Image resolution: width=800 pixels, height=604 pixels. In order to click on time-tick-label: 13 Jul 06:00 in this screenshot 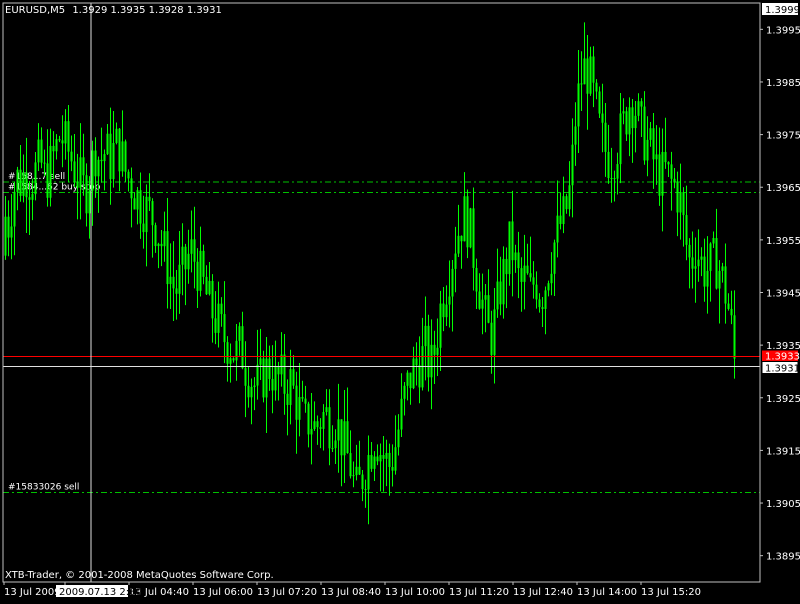, I will do `click(223, 592)`.